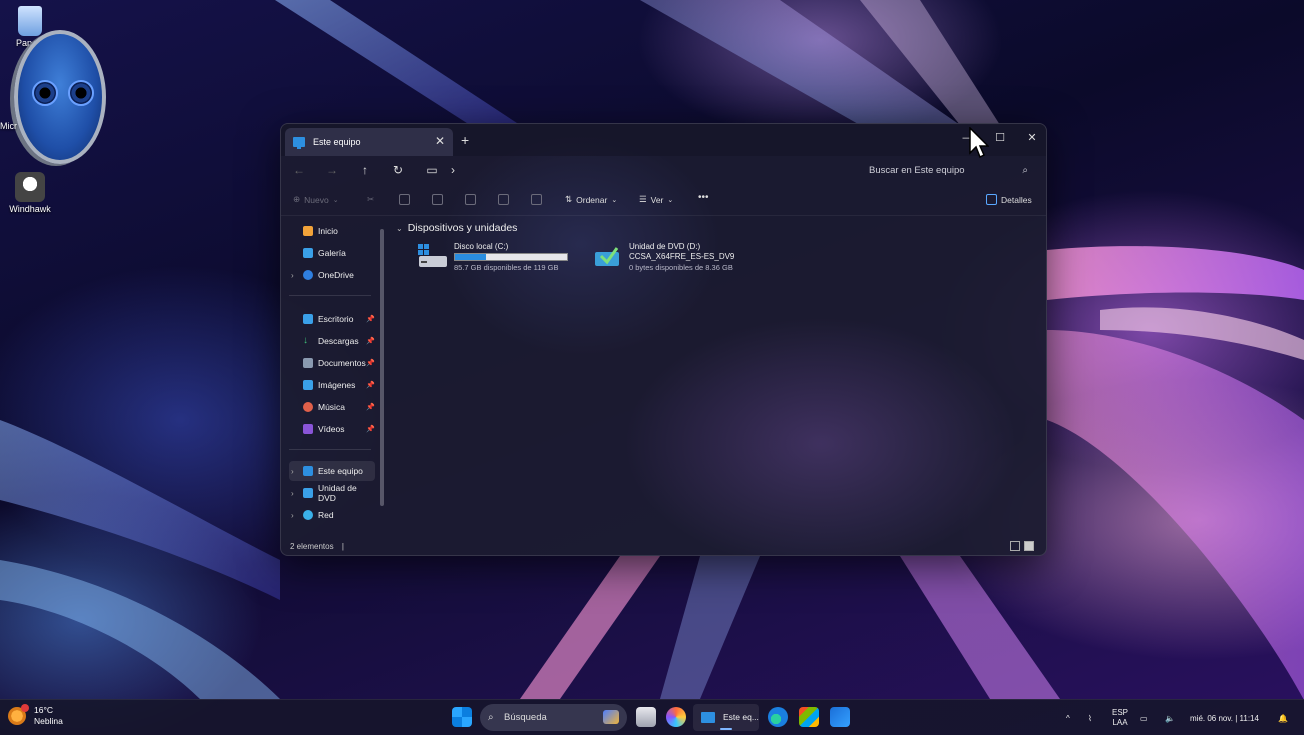  Describe the element at coordinates (462, 717) in the screenshot. I see `start-button` at that location.